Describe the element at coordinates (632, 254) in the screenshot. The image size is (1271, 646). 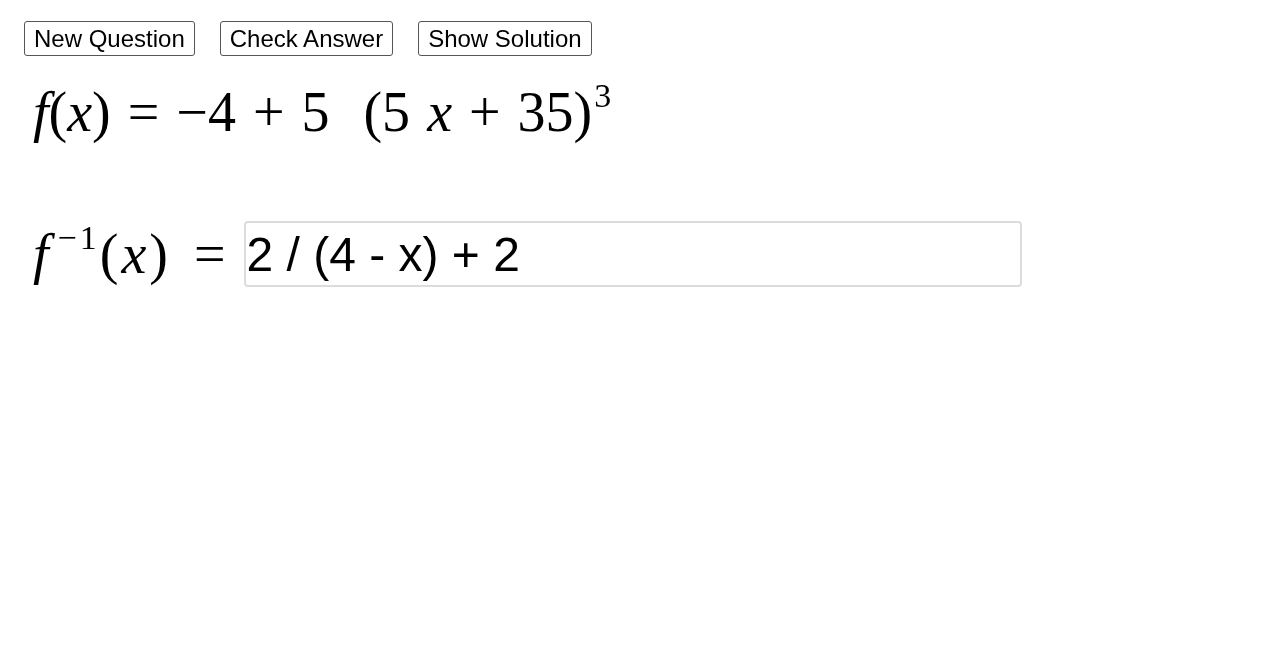
I see `answer-field: 2 / (4 - x) + 2` at that location.